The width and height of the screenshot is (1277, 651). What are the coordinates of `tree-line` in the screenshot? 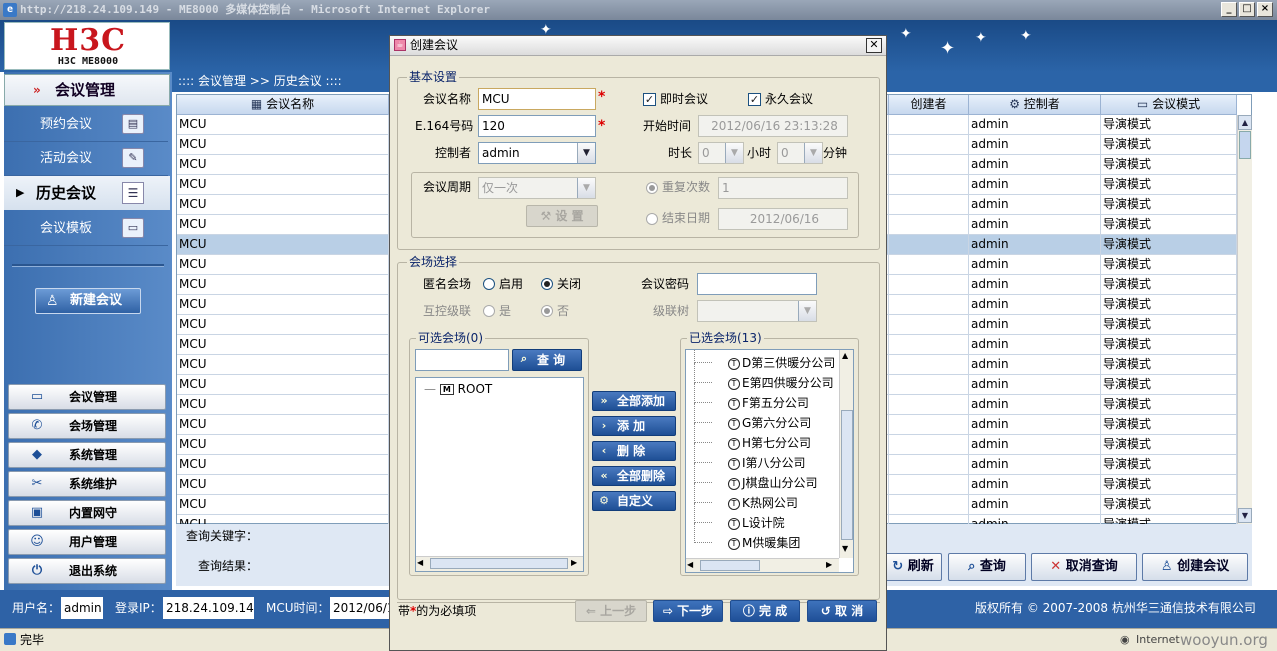 It's located at (703, 413).